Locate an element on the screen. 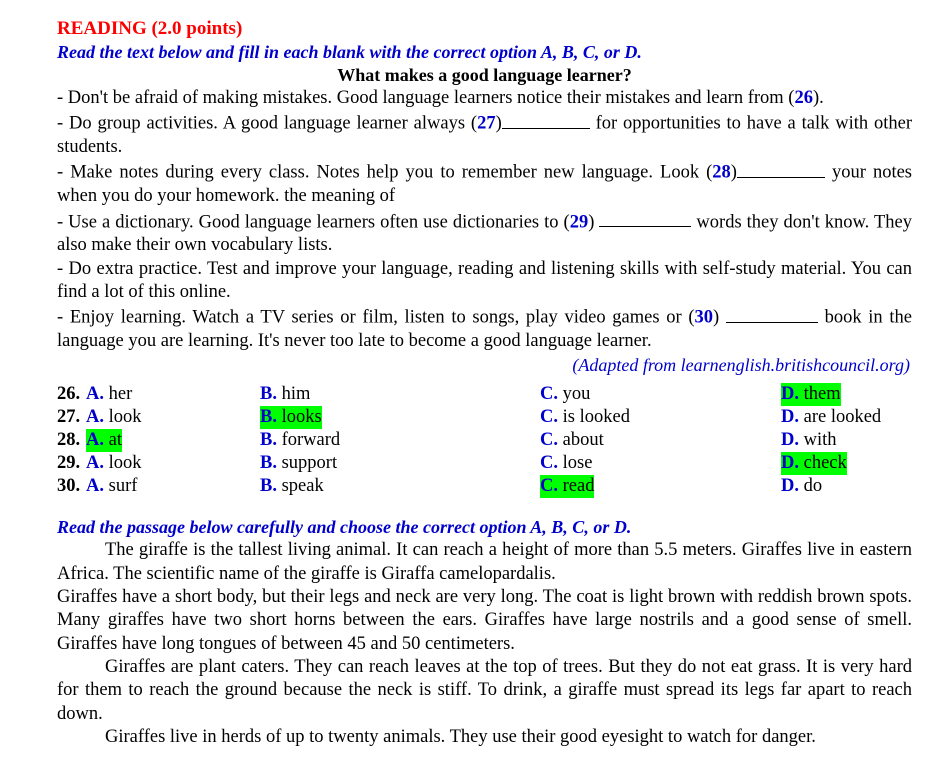 The height and width of the screenshot is (757, 943). option-27-c: C. is looked is located at coordinates (585, 417).